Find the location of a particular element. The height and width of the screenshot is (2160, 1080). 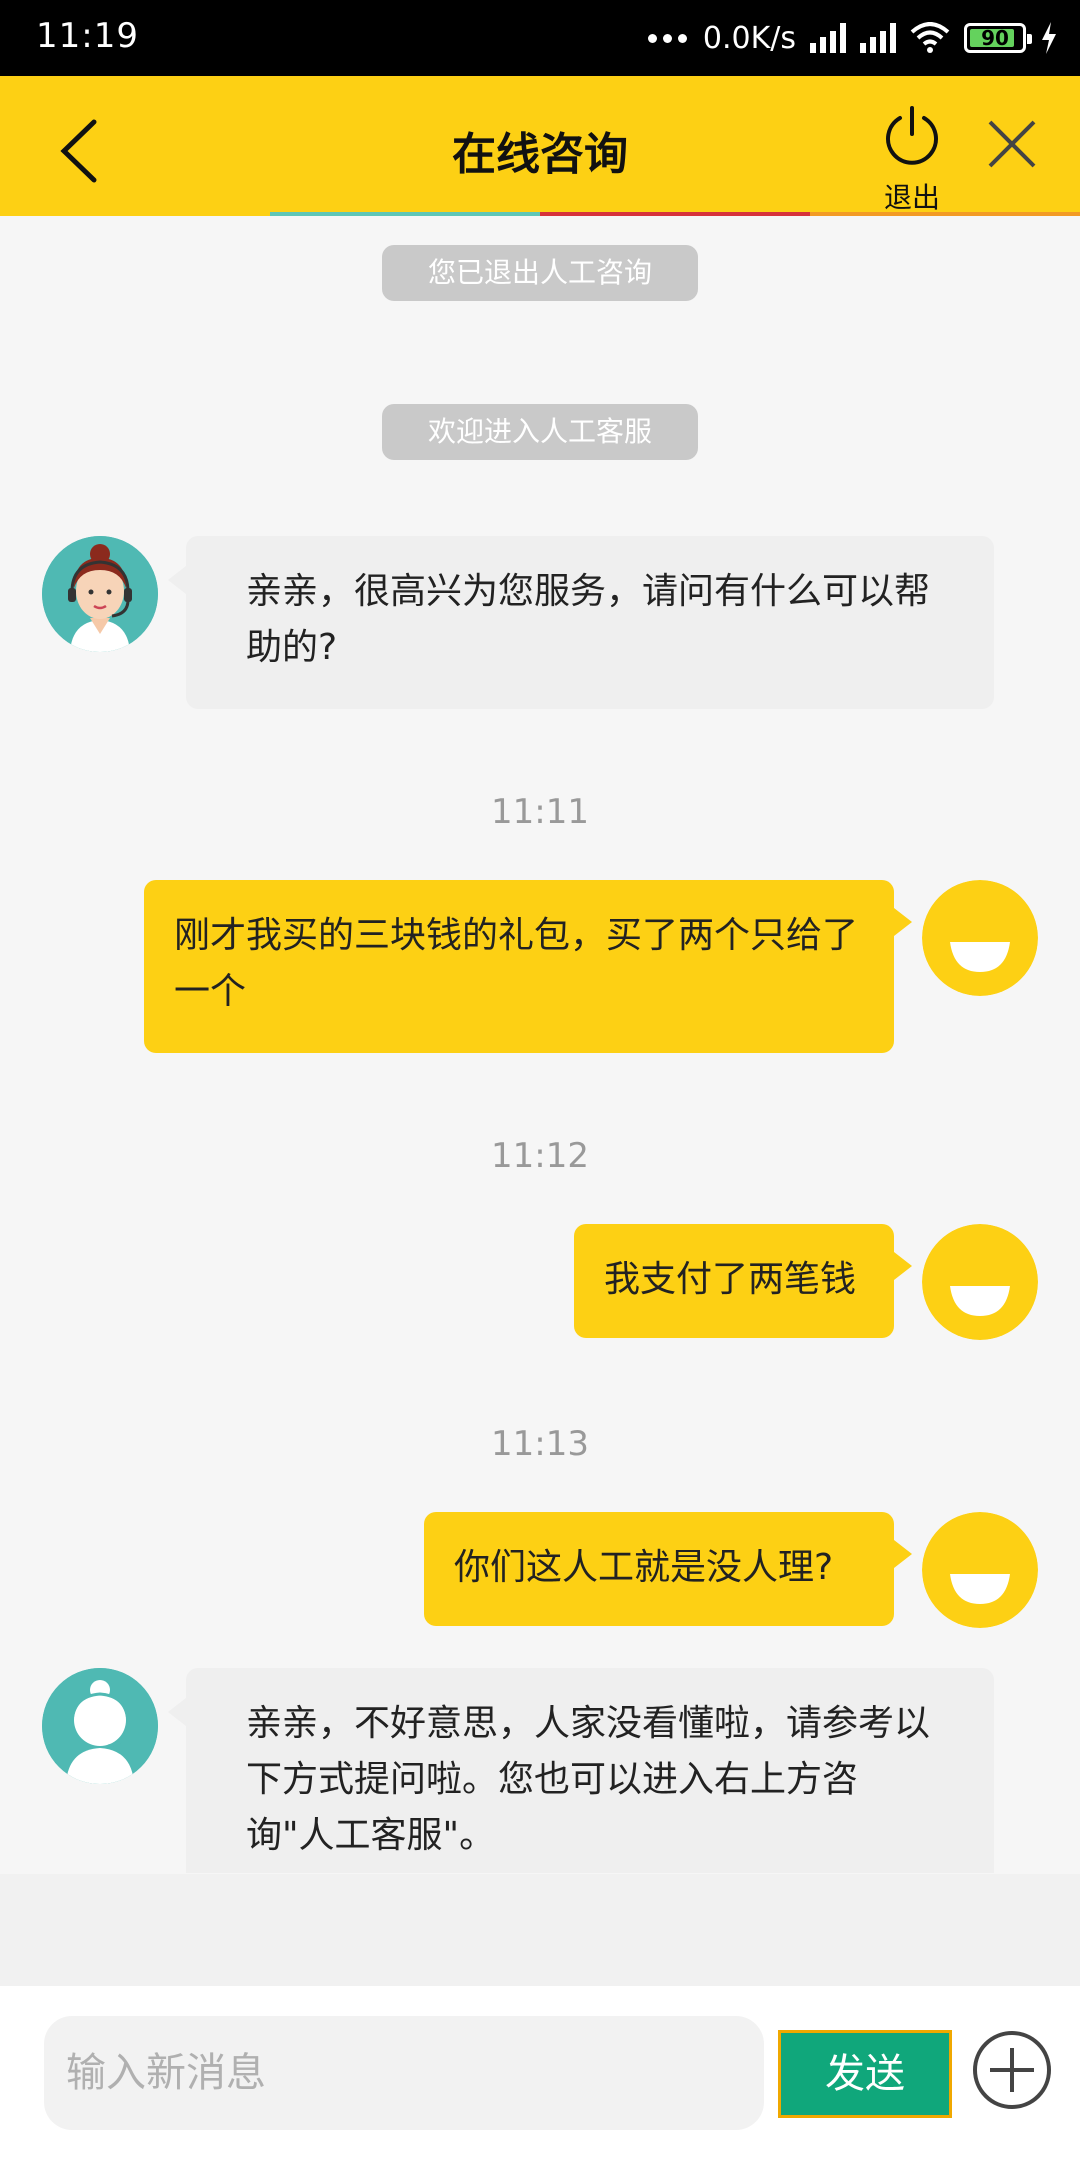

battery-level: 90 is located at coordinates (995, 38).